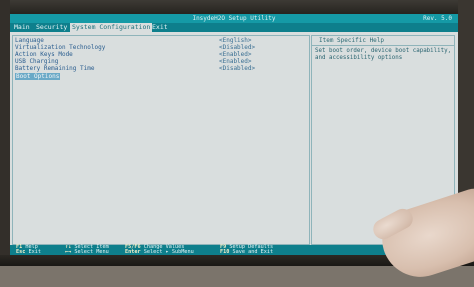 Image resolution: width=474 pixels, height=287 pixels. What do you see at coordinates (22, 27) in the screenshot?
I see `tab-main: Main` at bounding box center [22, 27].